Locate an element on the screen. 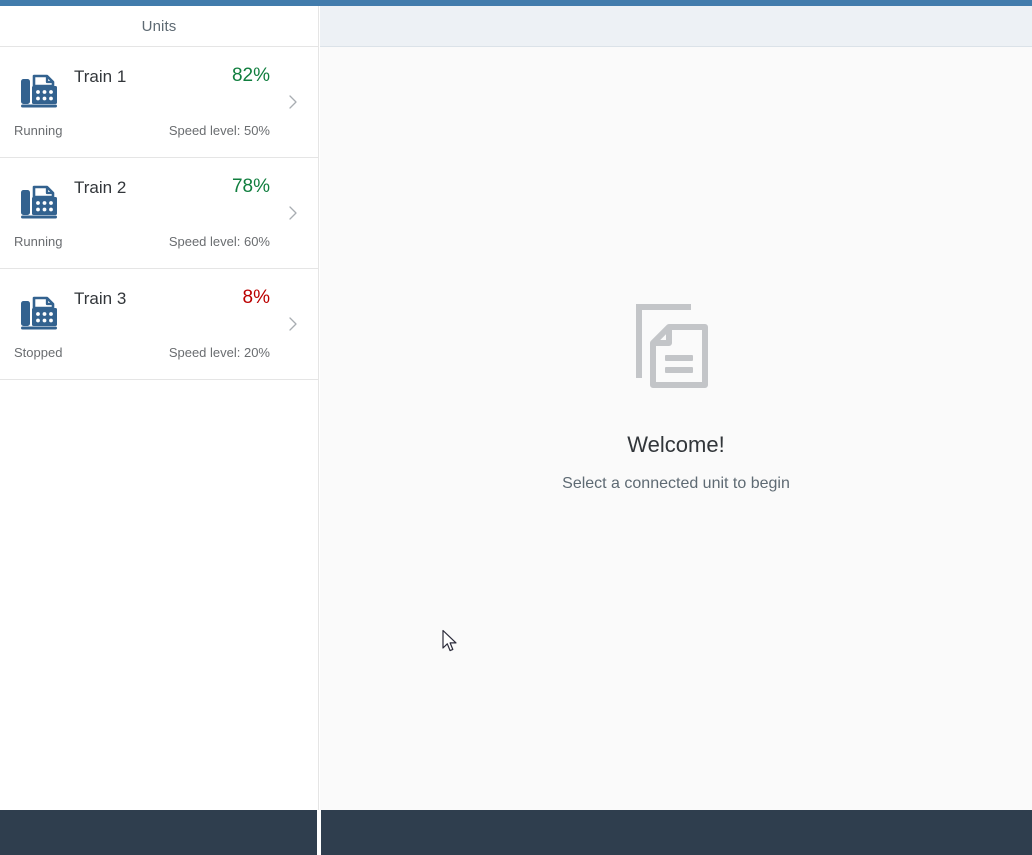 This screenshot has height=855, width=1032. unit-speed-level: Speed level: 60% is located at coordinates (219, 241).